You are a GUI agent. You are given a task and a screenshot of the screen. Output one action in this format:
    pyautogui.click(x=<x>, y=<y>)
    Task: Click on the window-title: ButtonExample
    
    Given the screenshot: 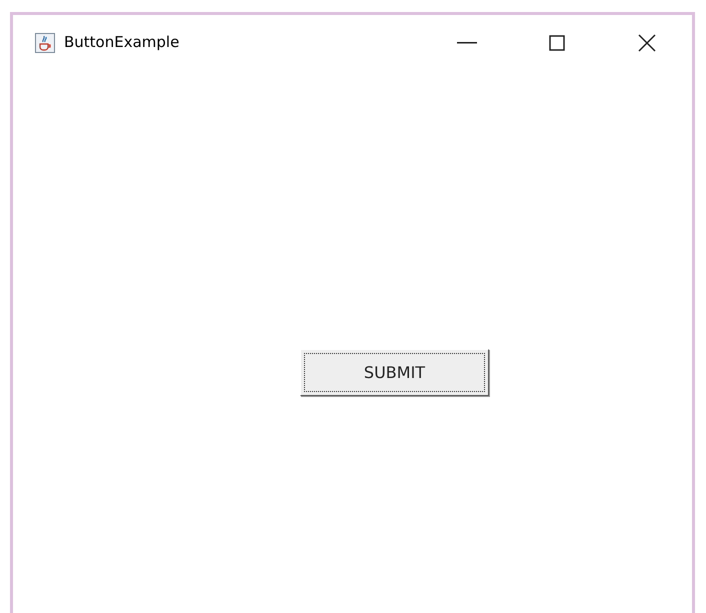 What is the action you would take?
    pyautogui.click(x=122, y=43)
    